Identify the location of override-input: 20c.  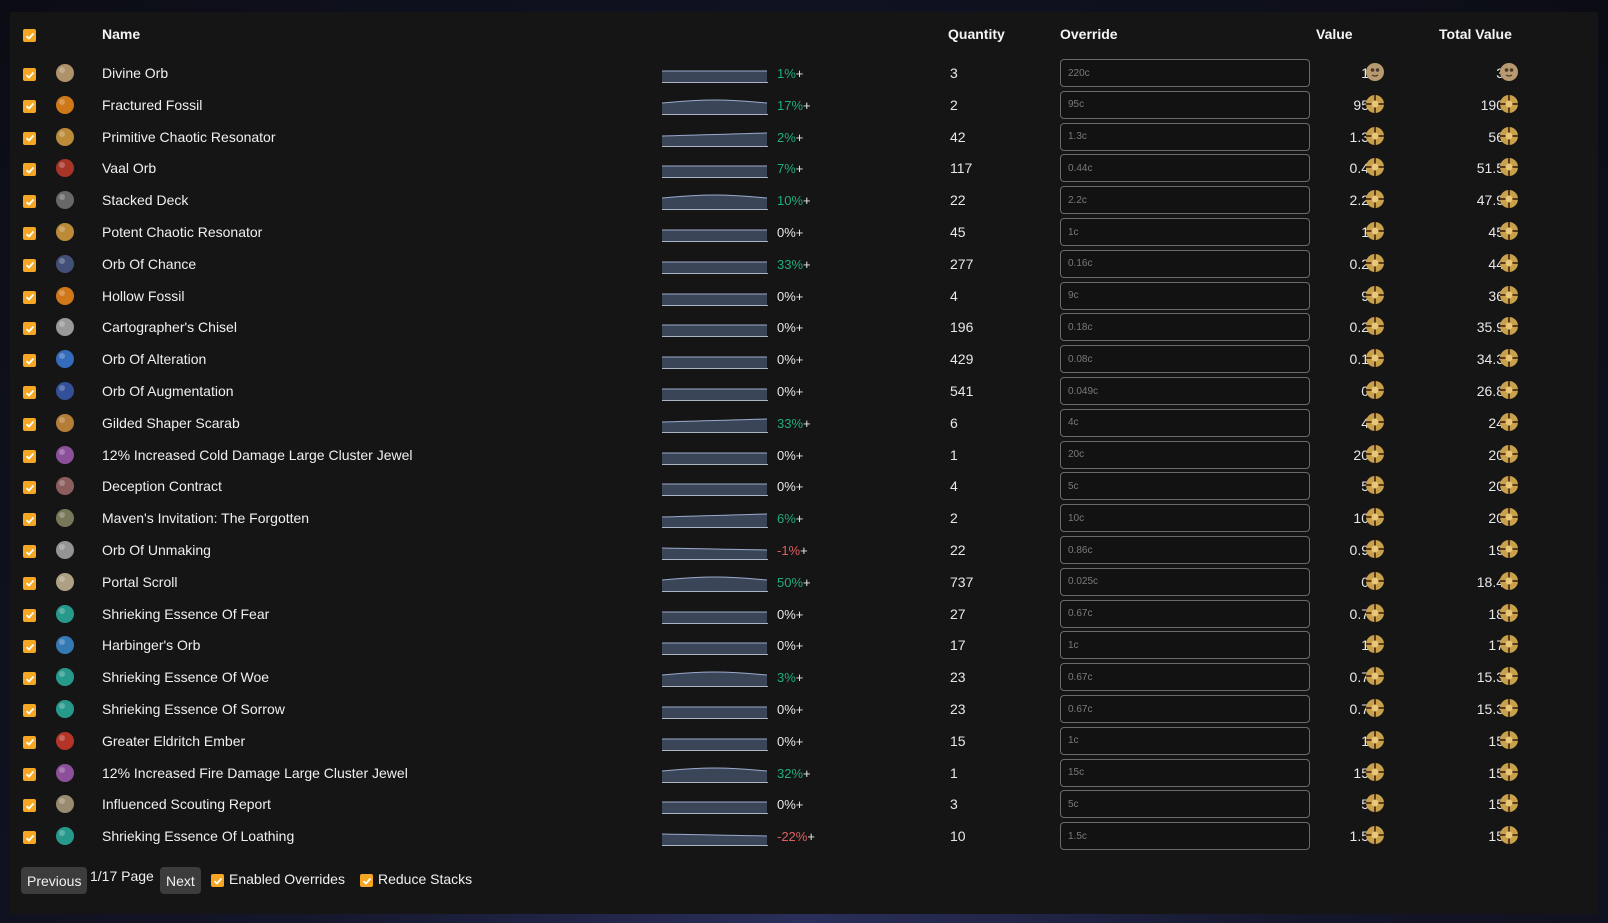
(1185, 454).